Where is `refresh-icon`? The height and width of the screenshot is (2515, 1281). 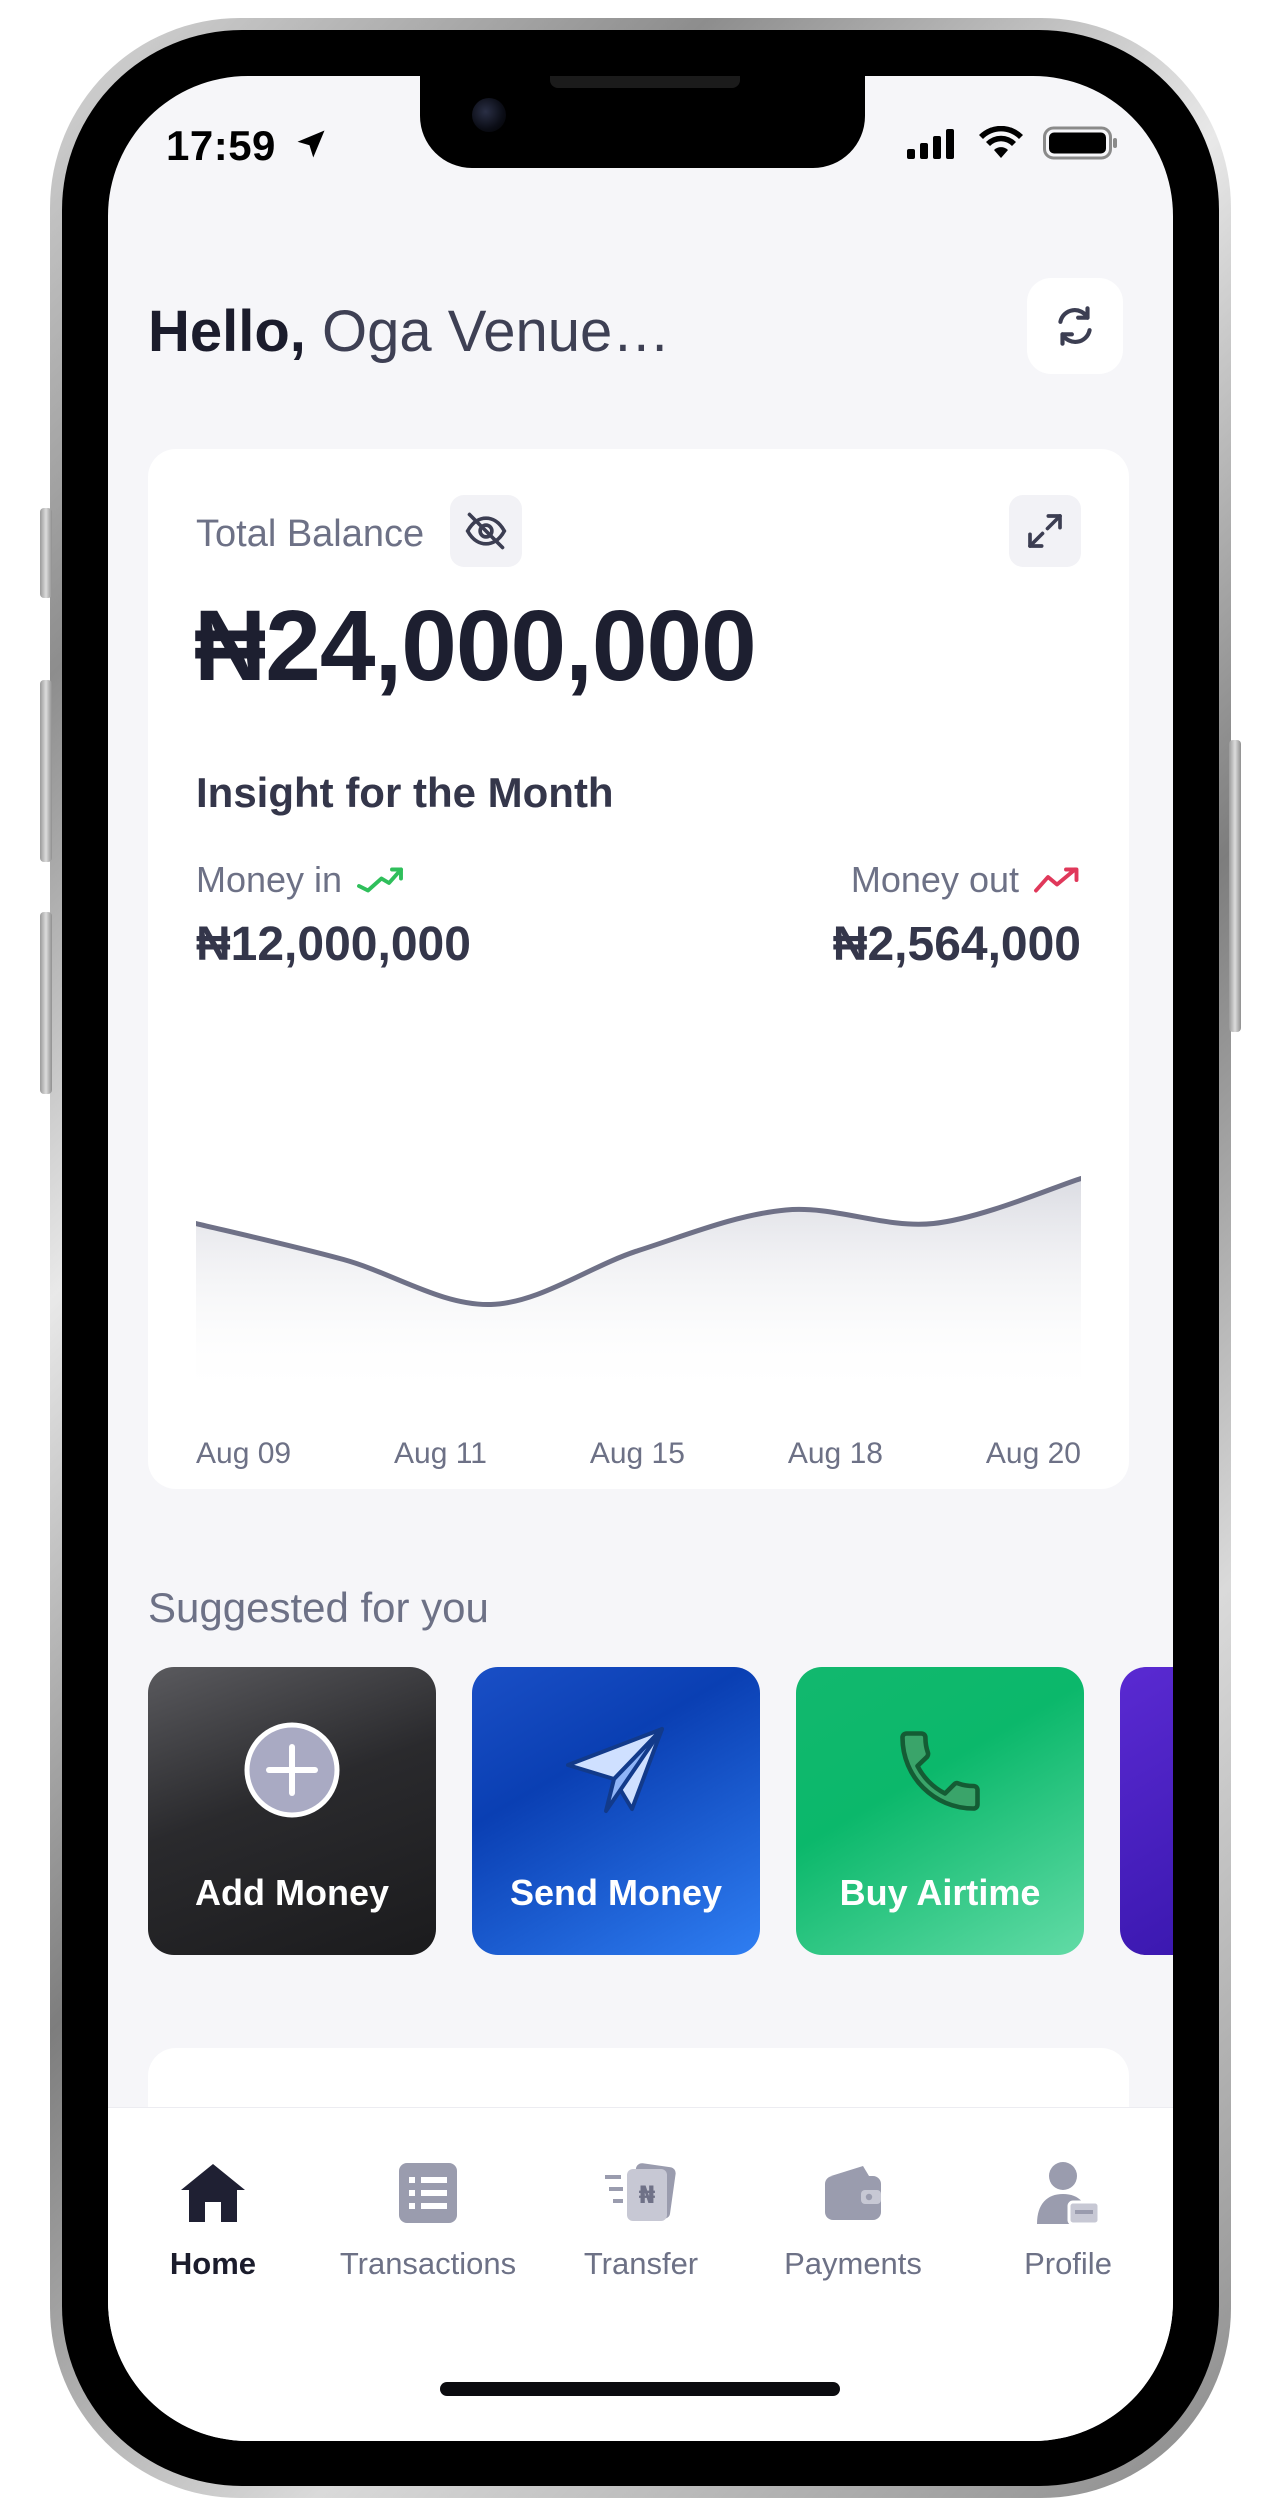
refresh-icon is located at coordinates (1075, 326).